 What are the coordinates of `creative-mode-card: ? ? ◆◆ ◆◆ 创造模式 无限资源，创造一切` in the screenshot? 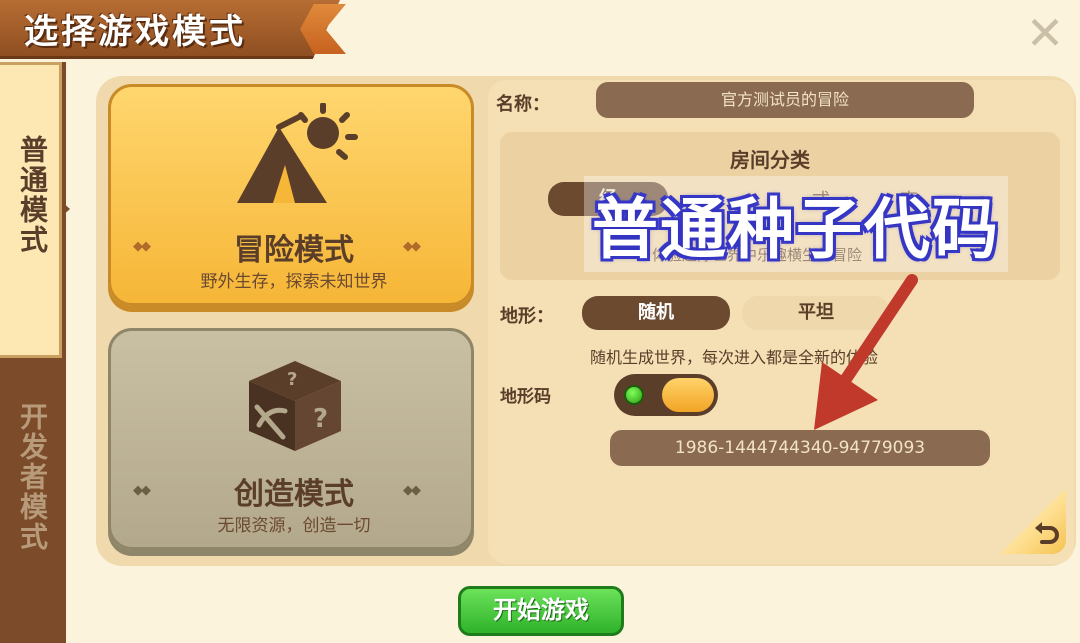 It's located at (291, 439).